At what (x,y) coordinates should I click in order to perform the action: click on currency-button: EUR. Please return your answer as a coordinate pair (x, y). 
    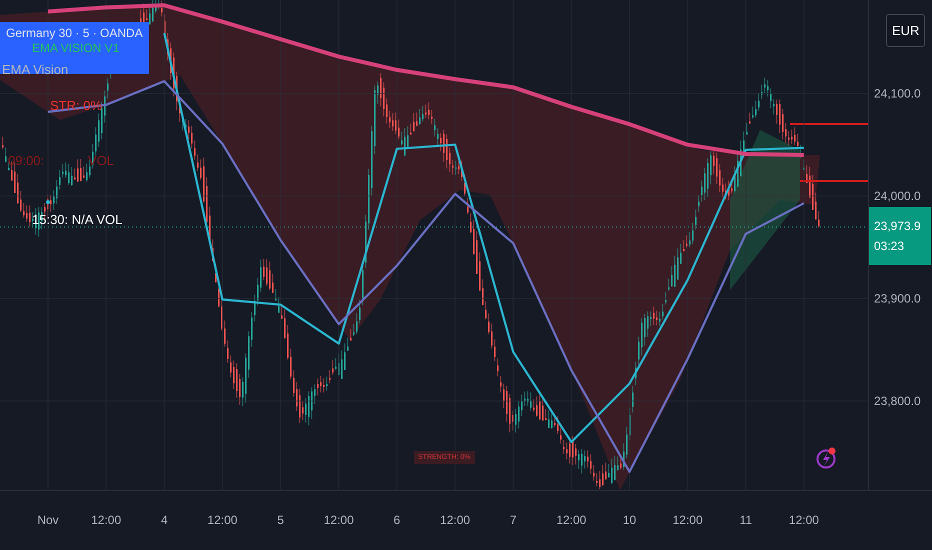
    Looking at the image, I should click on (906, 30).